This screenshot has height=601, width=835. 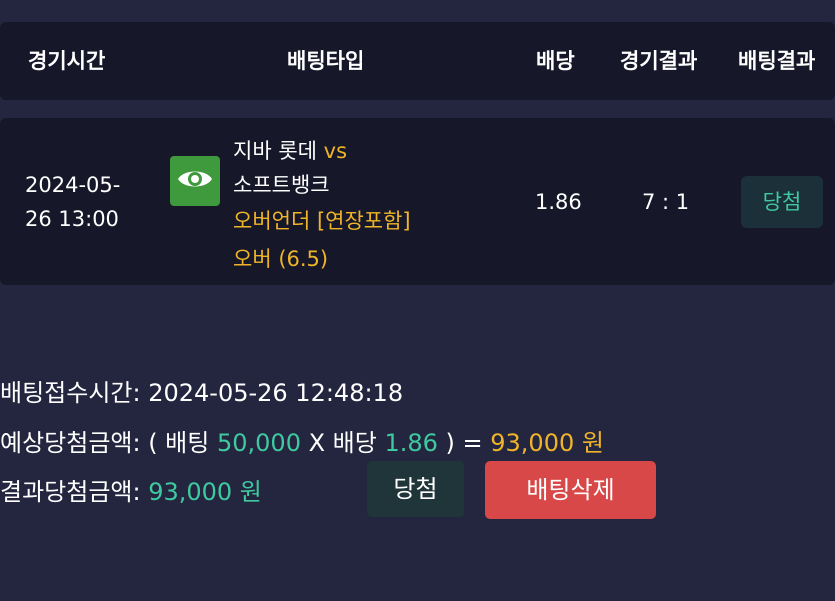 I want to click on header-bet-type: 배팅타입, so click(x=326, y=61).